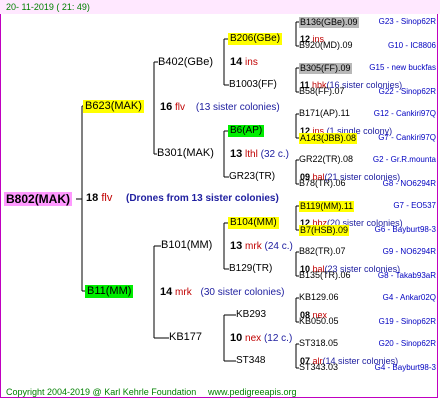 The image size is (440, 400). I want to click on n-b402-fv: 14 ins, so click(244, 62).